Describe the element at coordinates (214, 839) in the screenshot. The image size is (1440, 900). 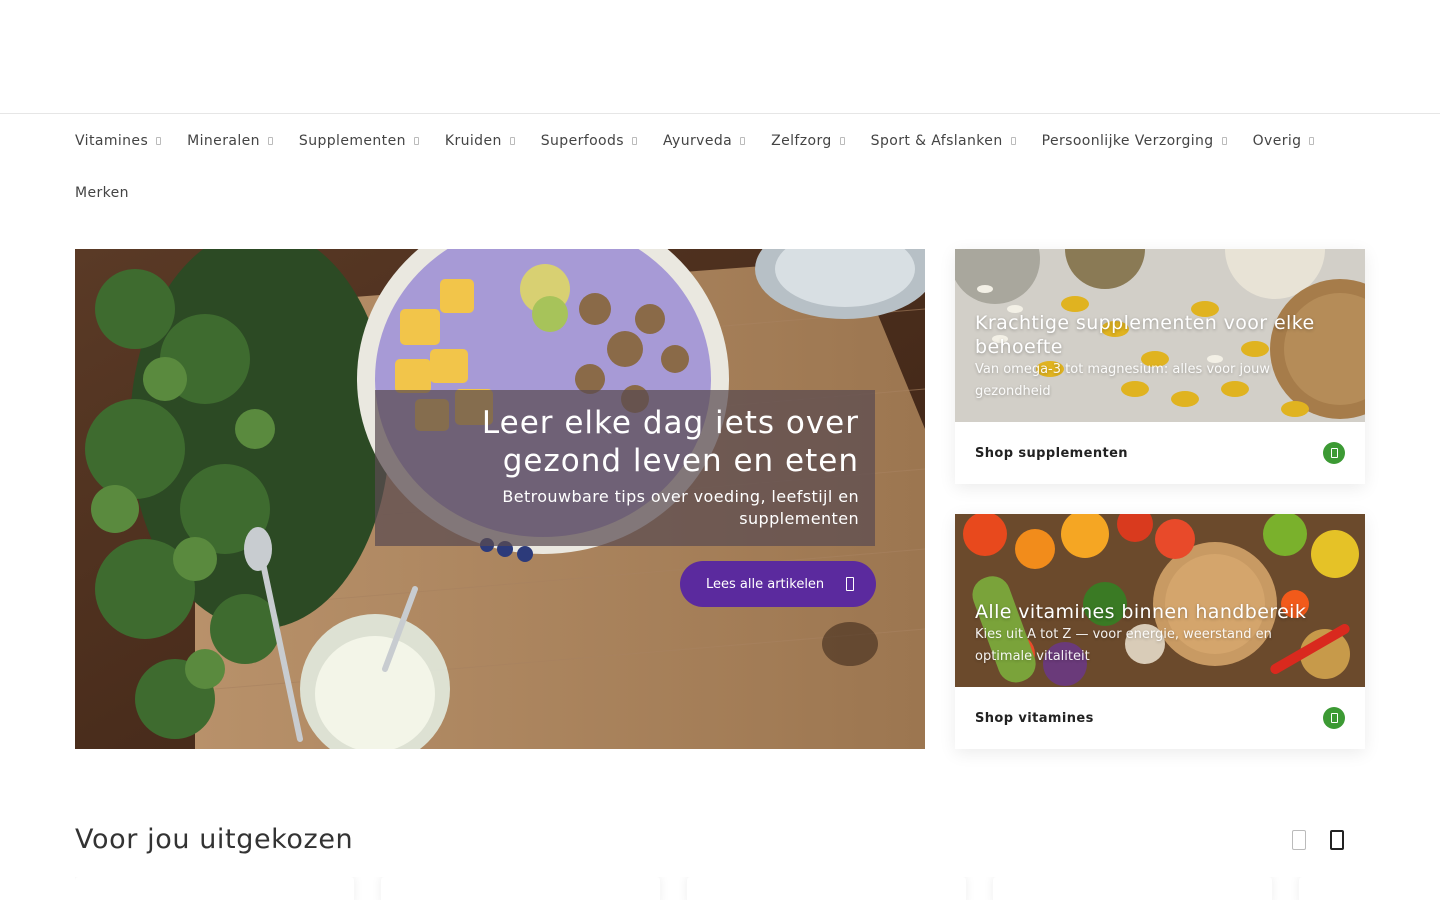
I see `section-title: Voor jou uitgekozen` at that location.